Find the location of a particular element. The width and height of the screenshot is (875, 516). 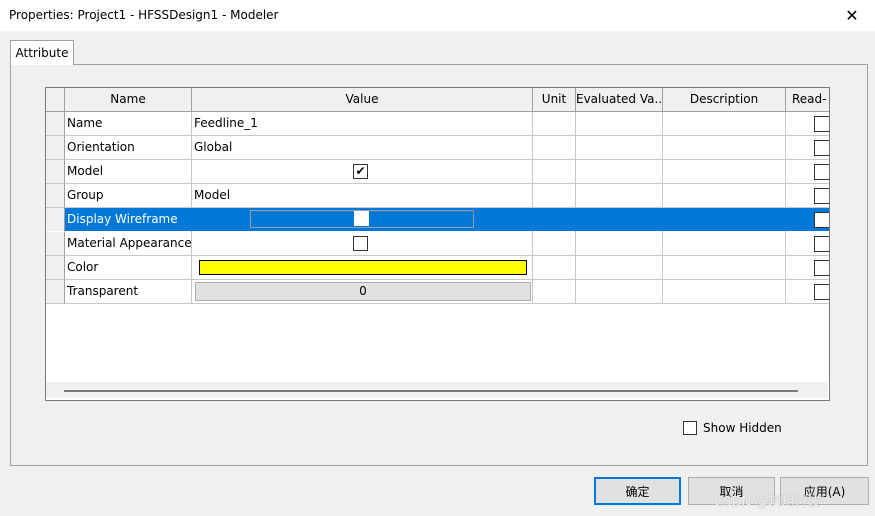

table-row: Material Appearance is located at coordinates (437, 244).